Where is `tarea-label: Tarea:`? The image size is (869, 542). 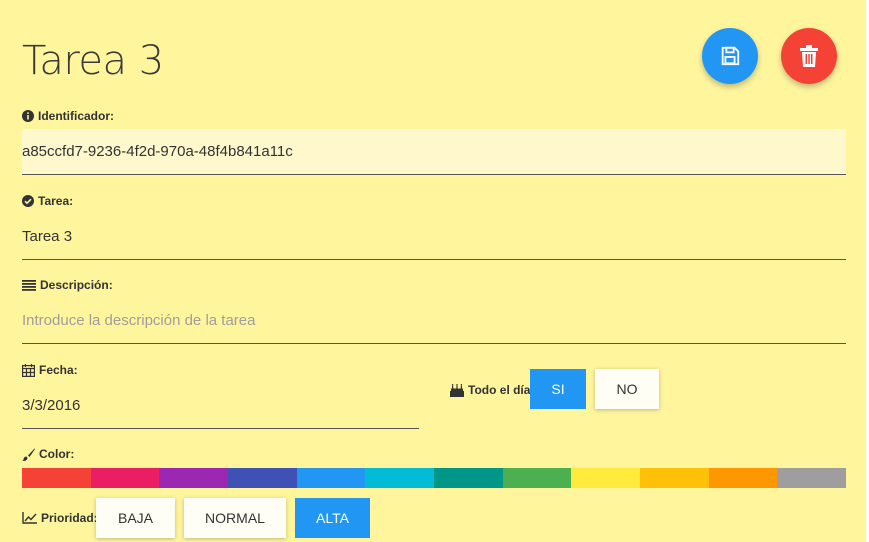 tarea-label: Tarea: is located at coordinates (47, 201).